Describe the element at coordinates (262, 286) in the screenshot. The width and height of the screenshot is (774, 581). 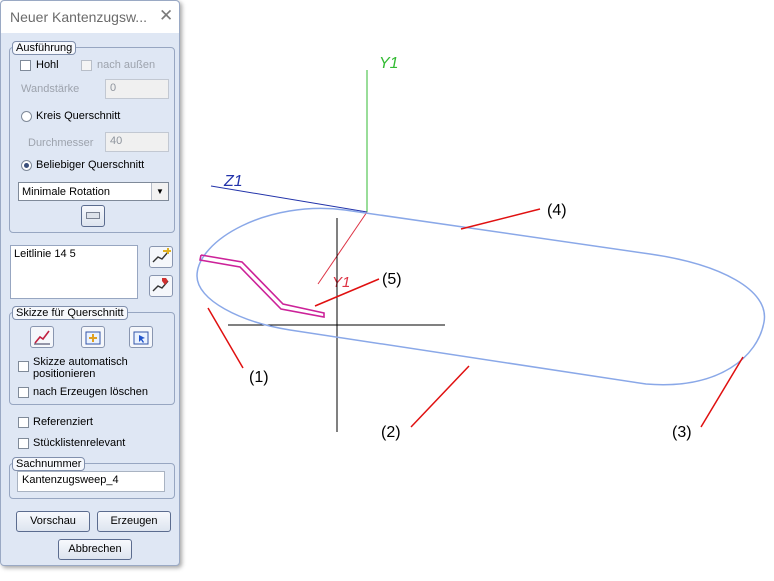
I see `cross-section-profile` at that location.